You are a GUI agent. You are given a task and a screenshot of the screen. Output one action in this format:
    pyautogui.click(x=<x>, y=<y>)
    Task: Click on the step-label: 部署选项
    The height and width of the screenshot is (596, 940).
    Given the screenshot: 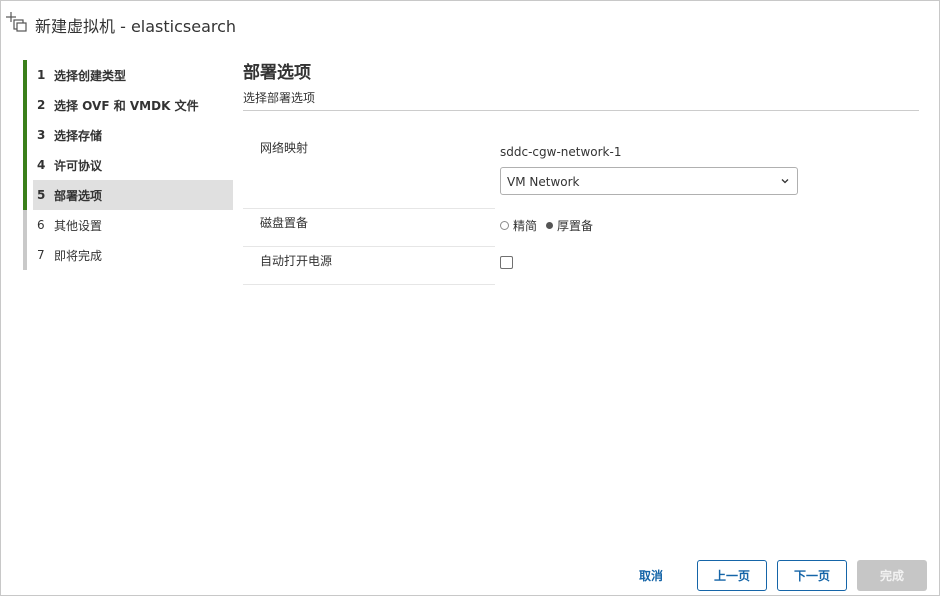 What is the action you would take?
    pyautogui.click(x=78, y=195)
    